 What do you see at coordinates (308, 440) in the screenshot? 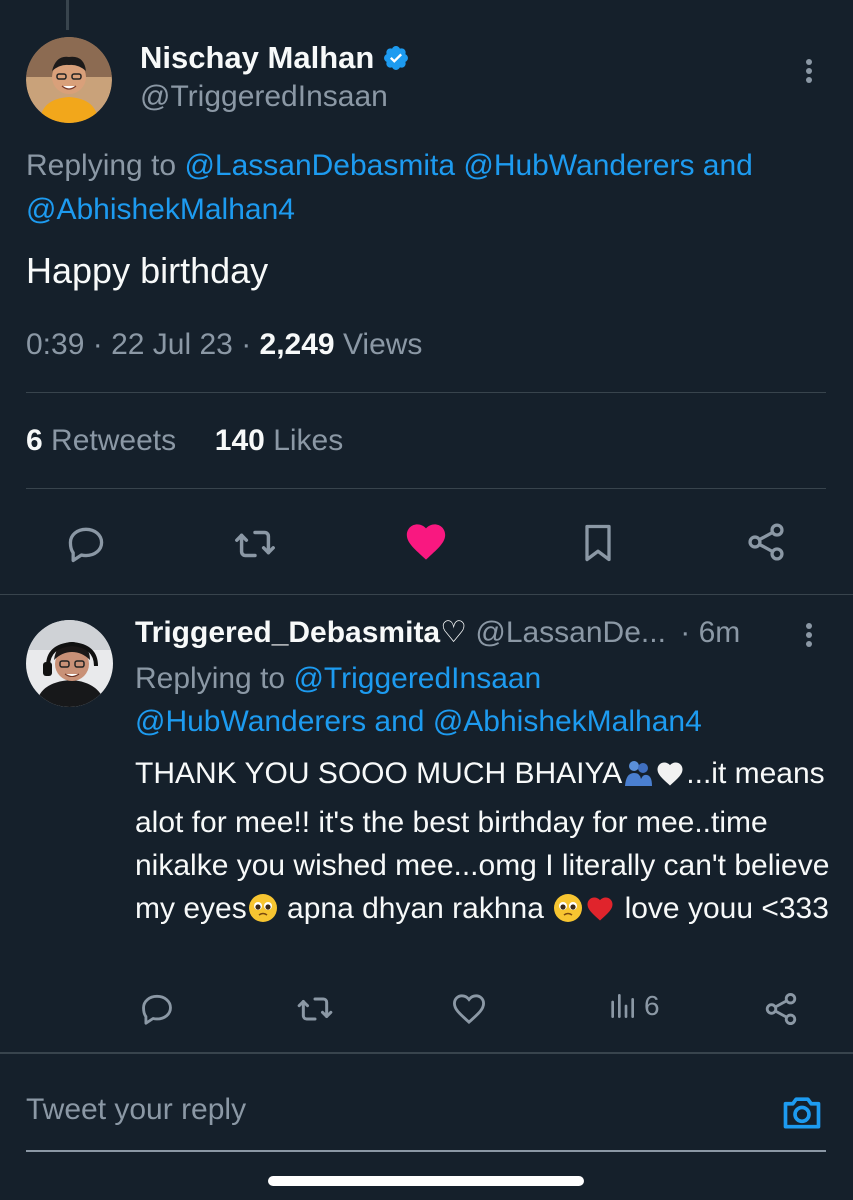
I see `likes-label: Likes` at bounding box center [308, 440].